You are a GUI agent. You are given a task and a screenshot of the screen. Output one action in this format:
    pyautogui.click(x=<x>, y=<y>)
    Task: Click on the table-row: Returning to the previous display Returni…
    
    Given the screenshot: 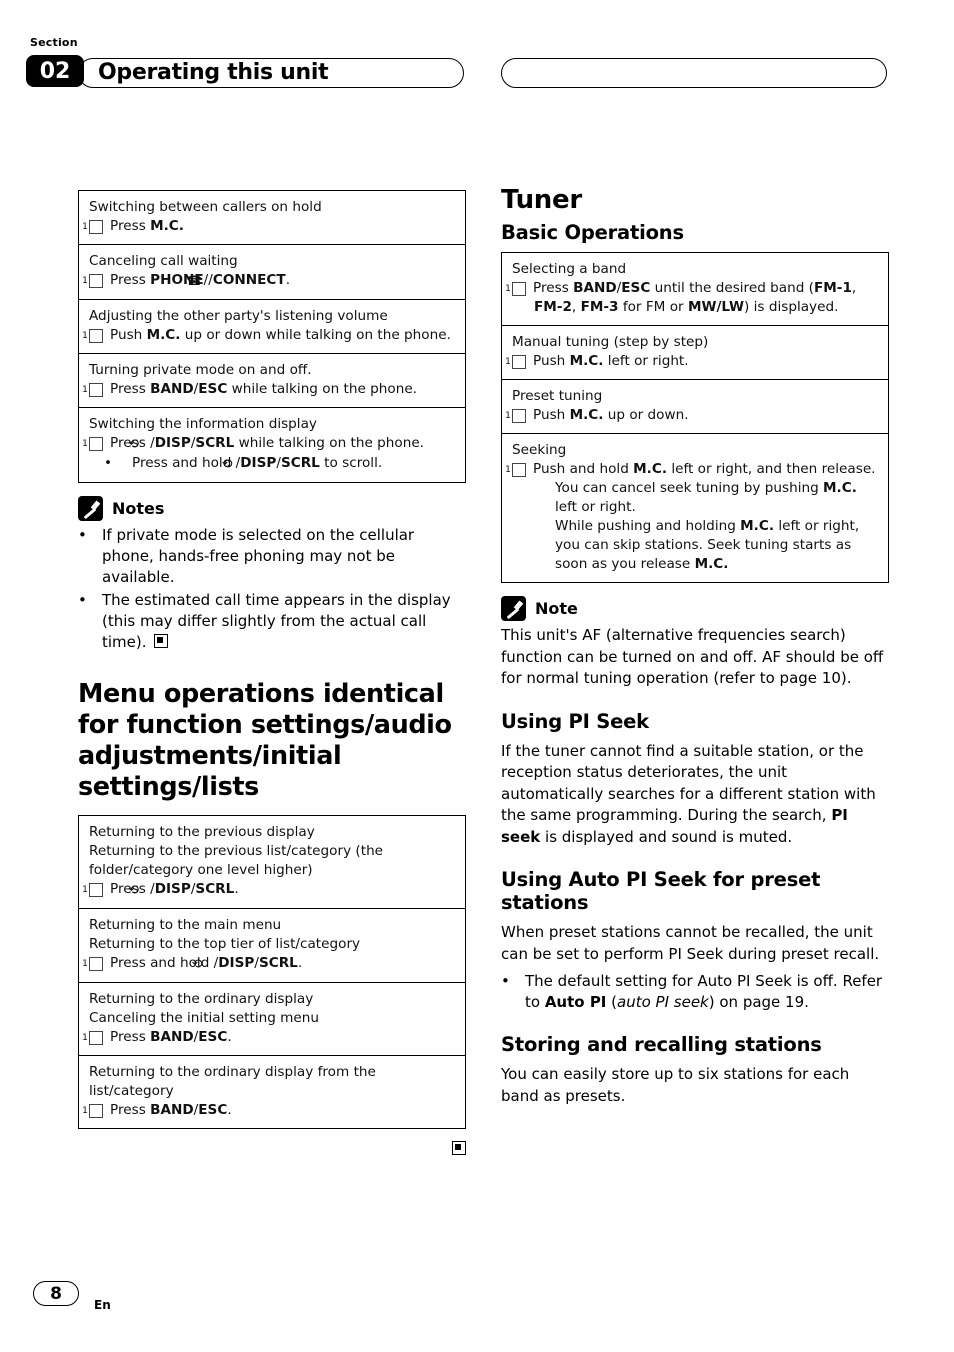 What is the action you would take?
    pyautogui.click(x=272, y=862)
    